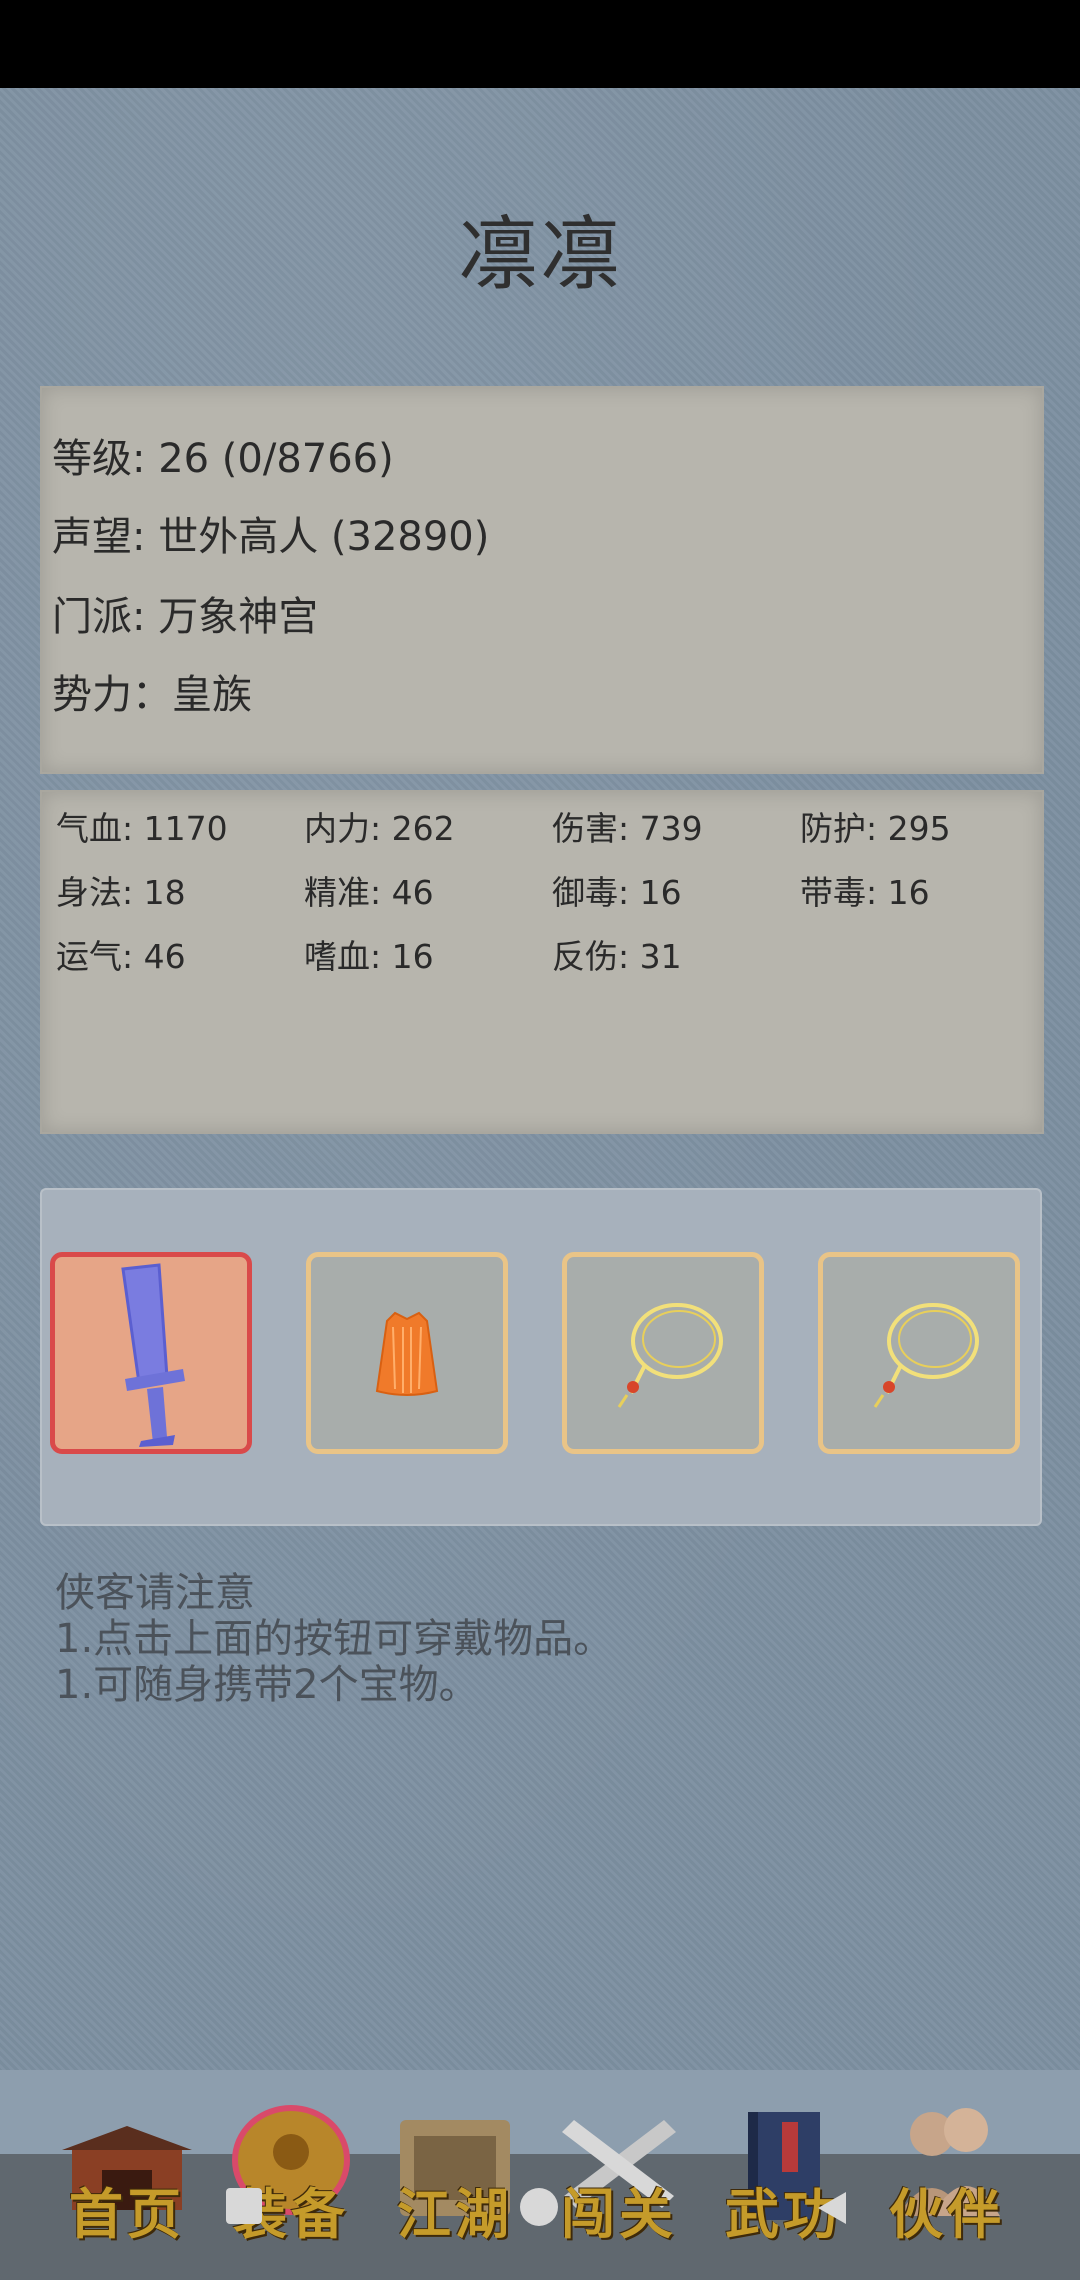 The height and width of the screenshot is (2280, 1080). I want to click on notice-line-2: 1.可随身携带2个宝物。, so click(267, 1685).